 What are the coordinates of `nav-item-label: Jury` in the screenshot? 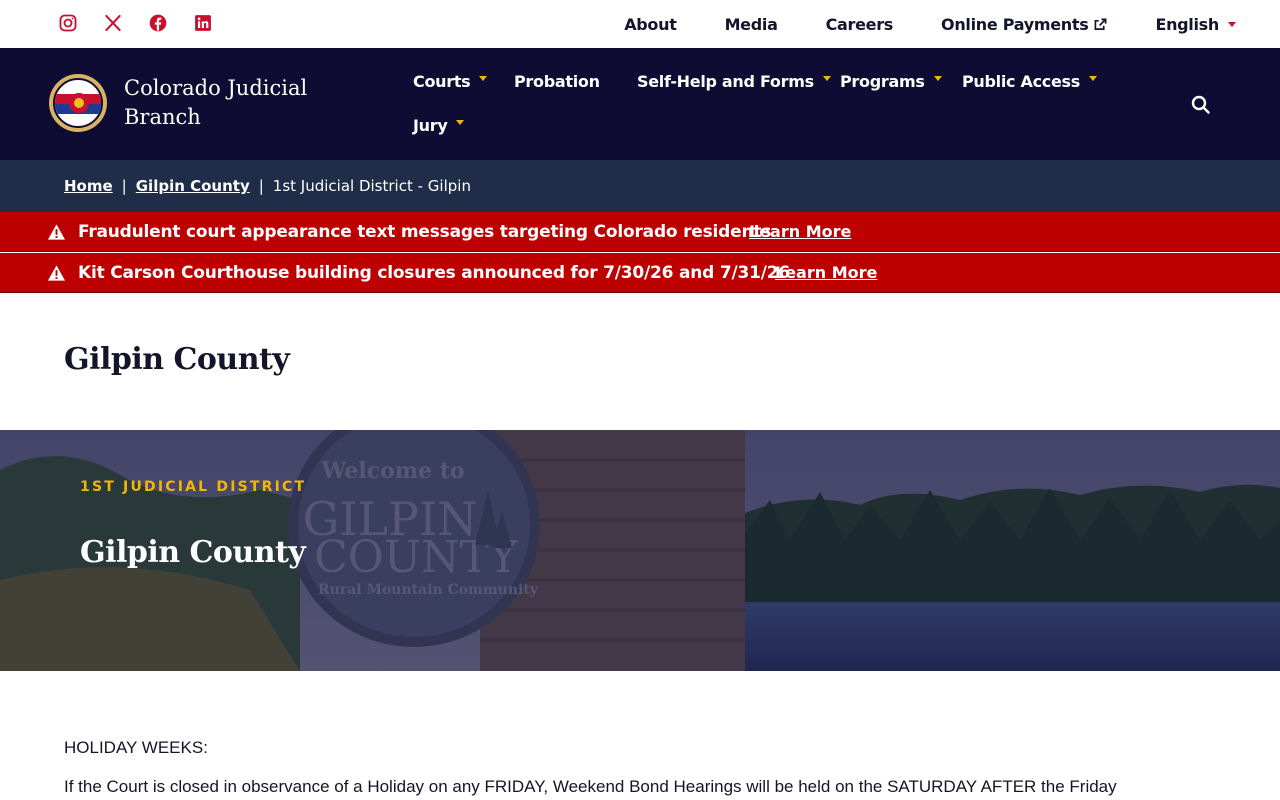 It's located at (430, 125).